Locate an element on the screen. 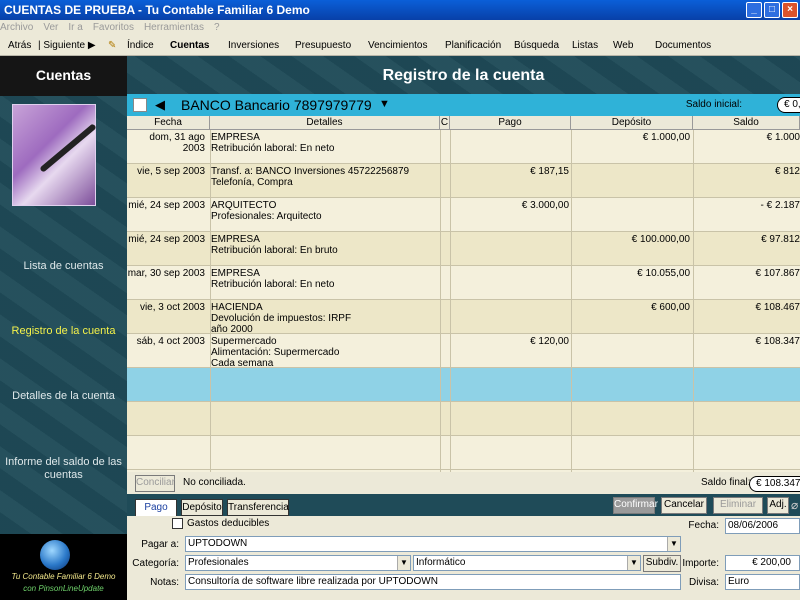  reconcile-status: No conciliada. is located at coordinates (214, 482).